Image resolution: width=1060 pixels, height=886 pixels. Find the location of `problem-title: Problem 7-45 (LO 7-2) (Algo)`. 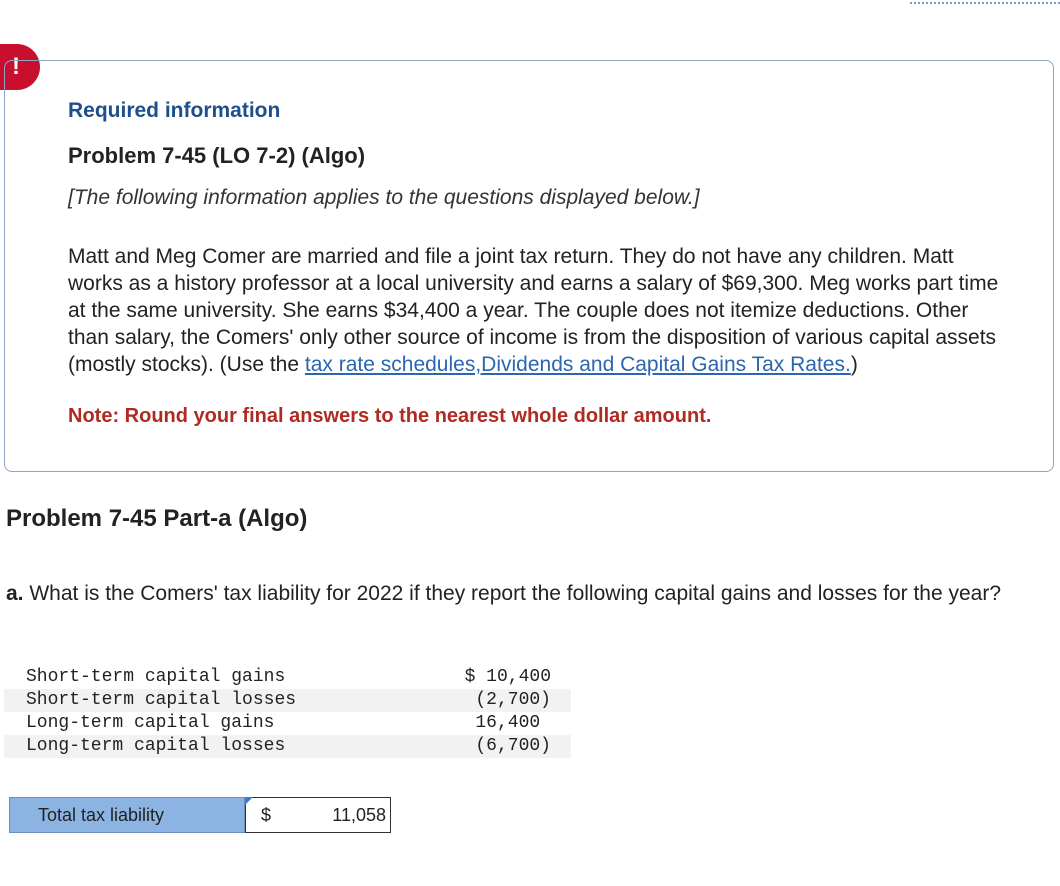

problem-title: Problem 7-45 (LO 7-2) (Algo) is located at coordinates (217, 155).